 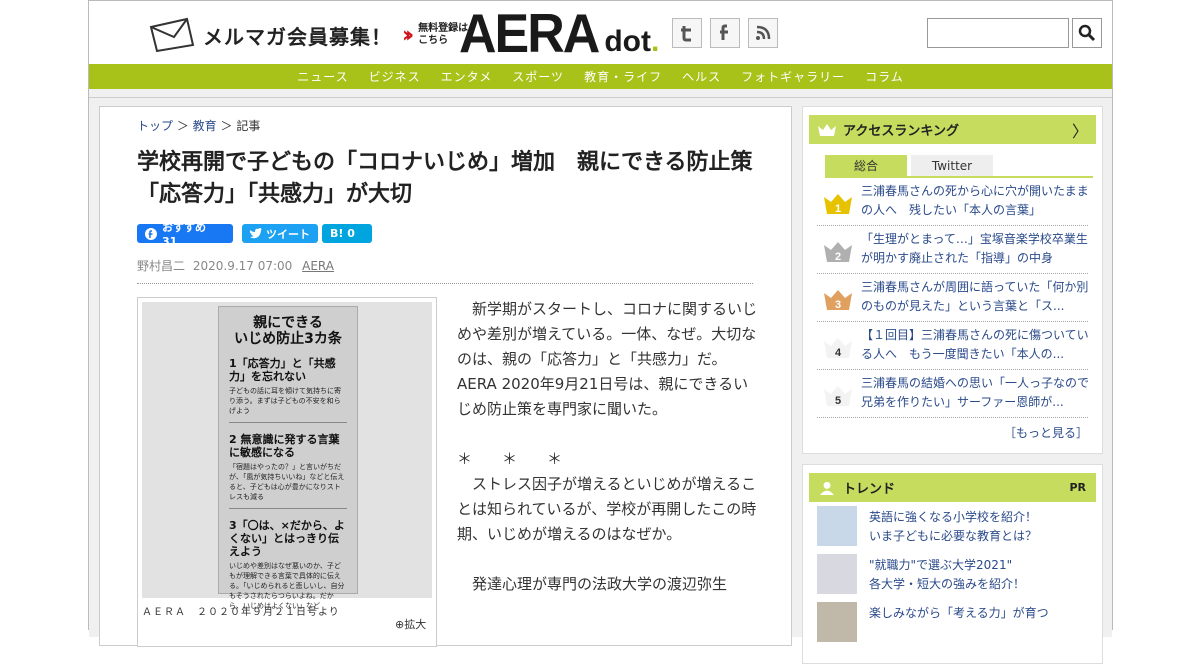 What do you see at coordinates (205, 126) in the screenshot?
I see `breadcrumb-education: 教育` at bounding box center [205, 126].